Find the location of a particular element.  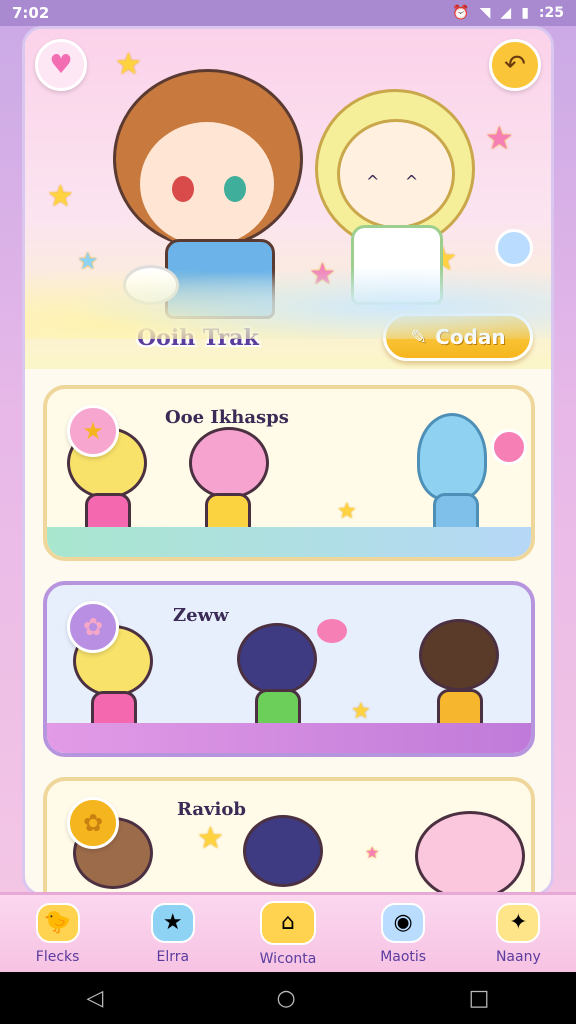

level-card-2: Zeww ★ is located at coordinates (289, 669).